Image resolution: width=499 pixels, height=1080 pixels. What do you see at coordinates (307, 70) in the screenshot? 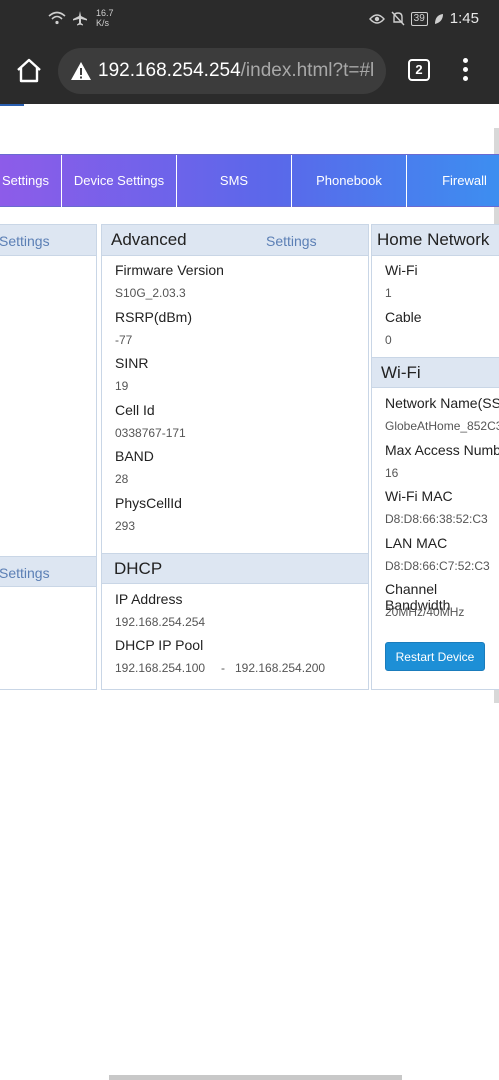
I see `url-path: /index.html?t=#l` at bounding box center [307, 70].